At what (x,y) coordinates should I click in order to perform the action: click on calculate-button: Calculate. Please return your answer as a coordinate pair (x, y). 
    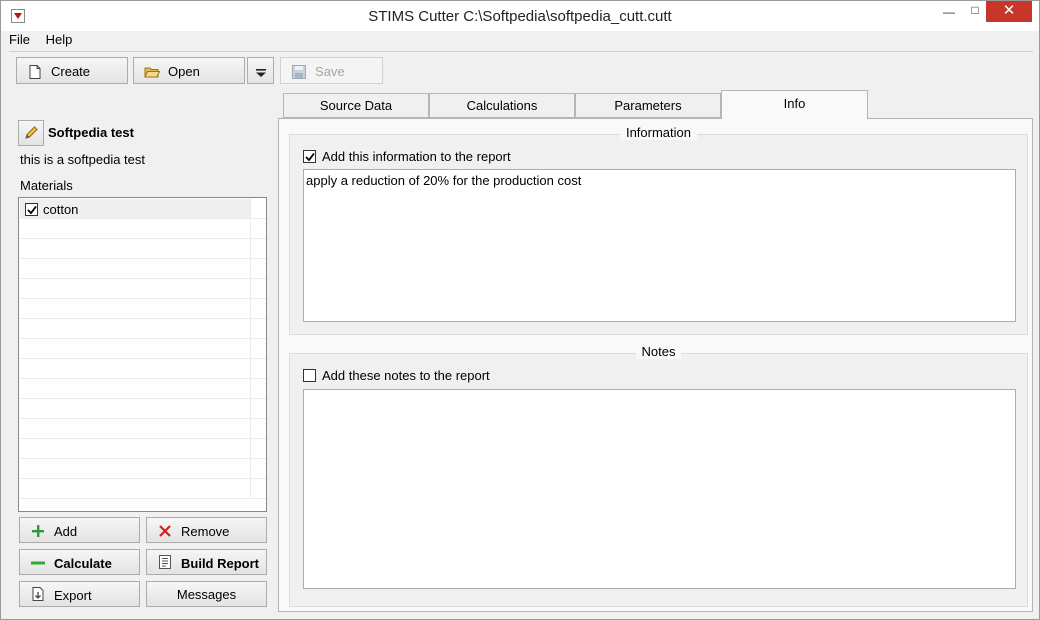
    Looking at the image, I should click on (79, 562).